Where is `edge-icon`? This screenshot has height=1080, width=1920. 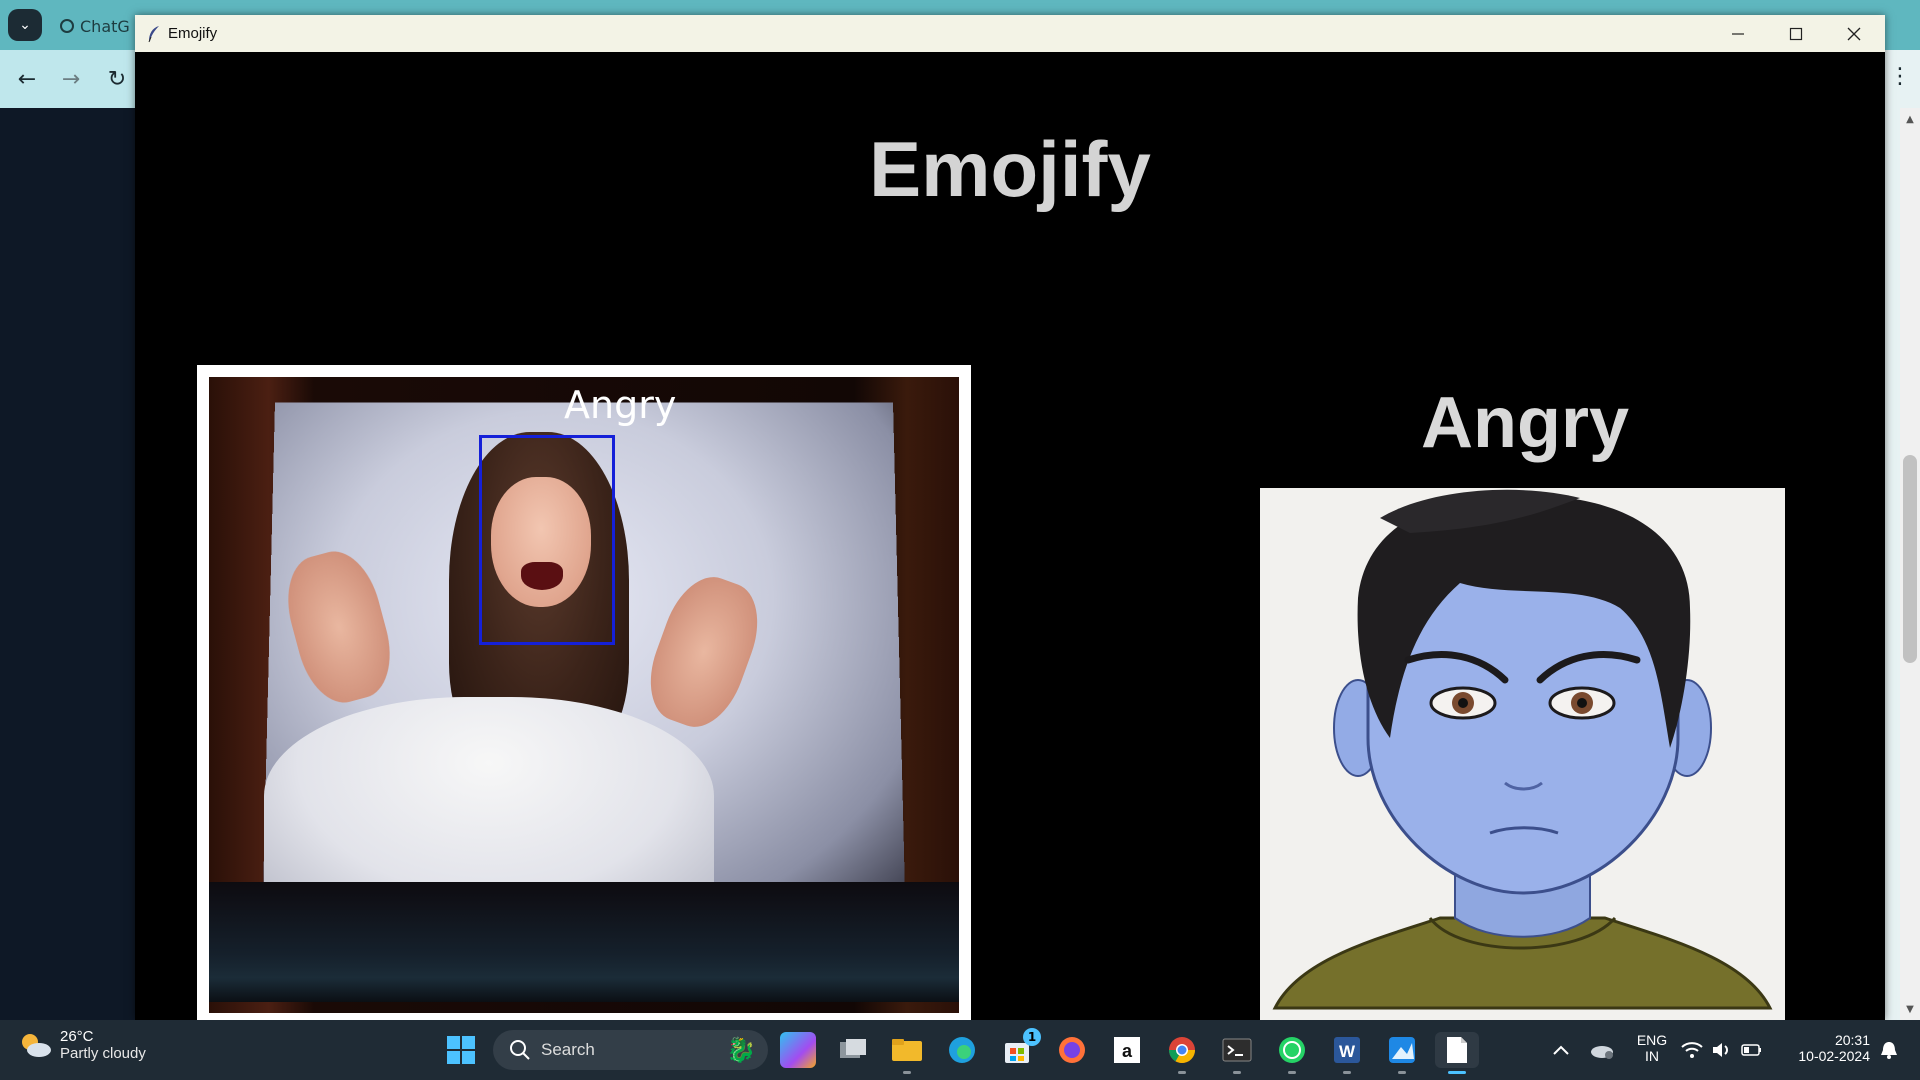
edge-icon is located at coordinates (962, 1050).